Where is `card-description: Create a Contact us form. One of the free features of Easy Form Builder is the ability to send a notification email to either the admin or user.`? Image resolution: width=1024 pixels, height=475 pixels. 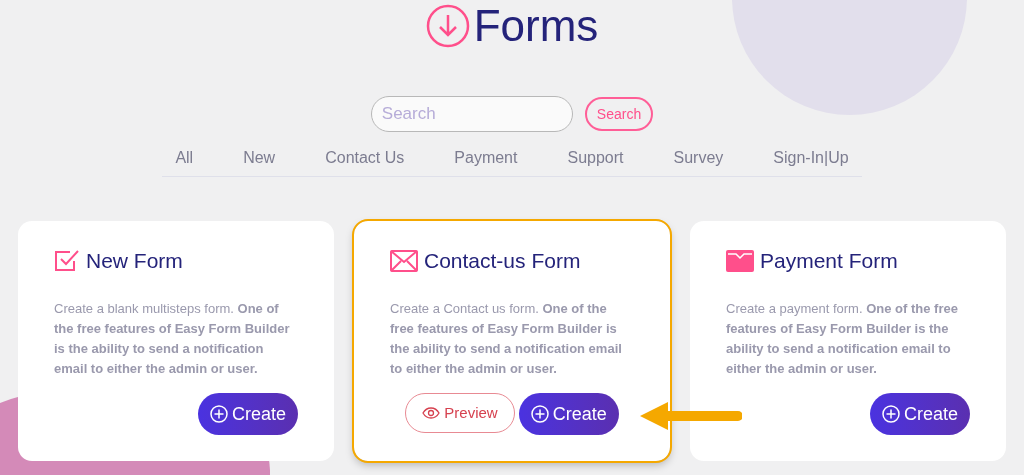 card-description: Create a Contact us form. One of the free features of Easy Form Builder is the ability to send a notification email to either the admin or user. is located at coordinates (506, 338).